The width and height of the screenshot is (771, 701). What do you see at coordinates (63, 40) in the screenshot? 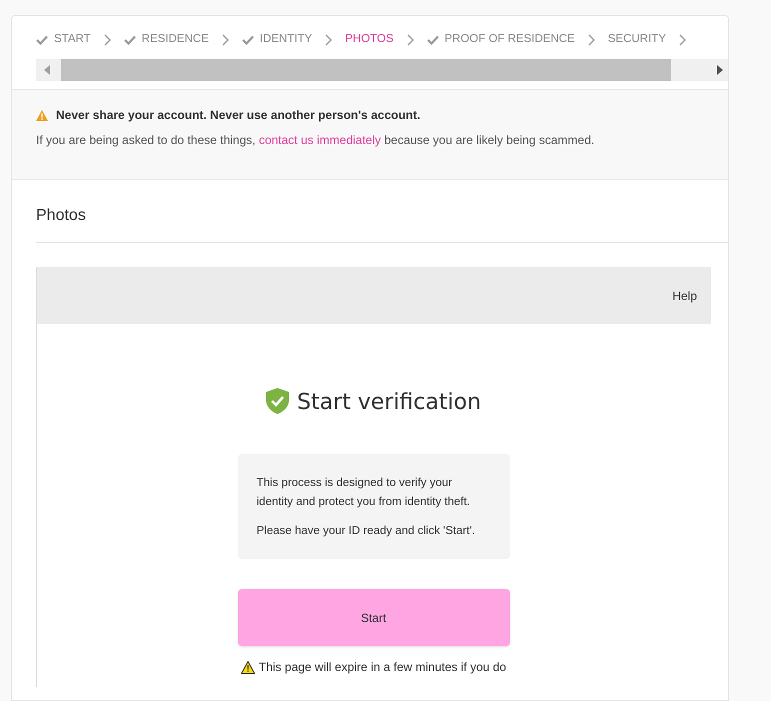
I see `step-tab: START` at bounding box center [63, 40].